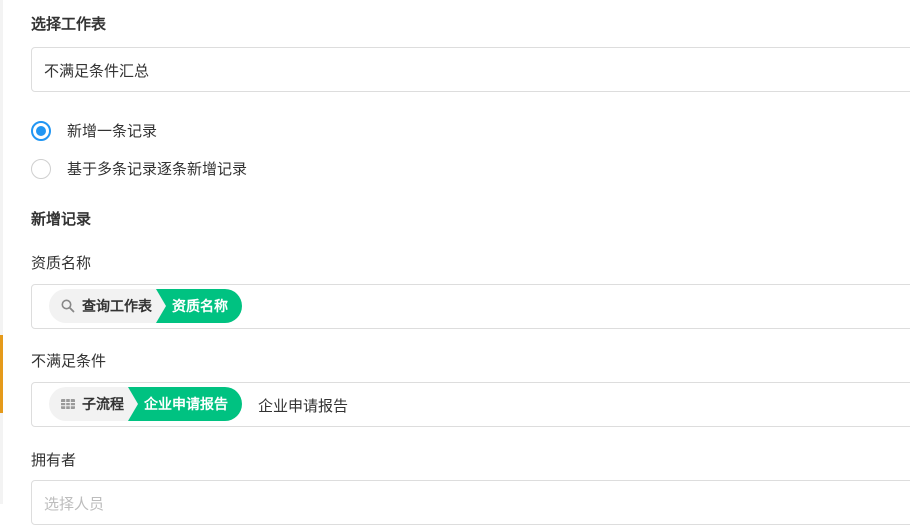 Image resolution: width=910 pixels, height=525 pixels. Describe the element at coordinates (61, 263) in the screenshot. I see `qualification-name-label: 资质名称` at that location.